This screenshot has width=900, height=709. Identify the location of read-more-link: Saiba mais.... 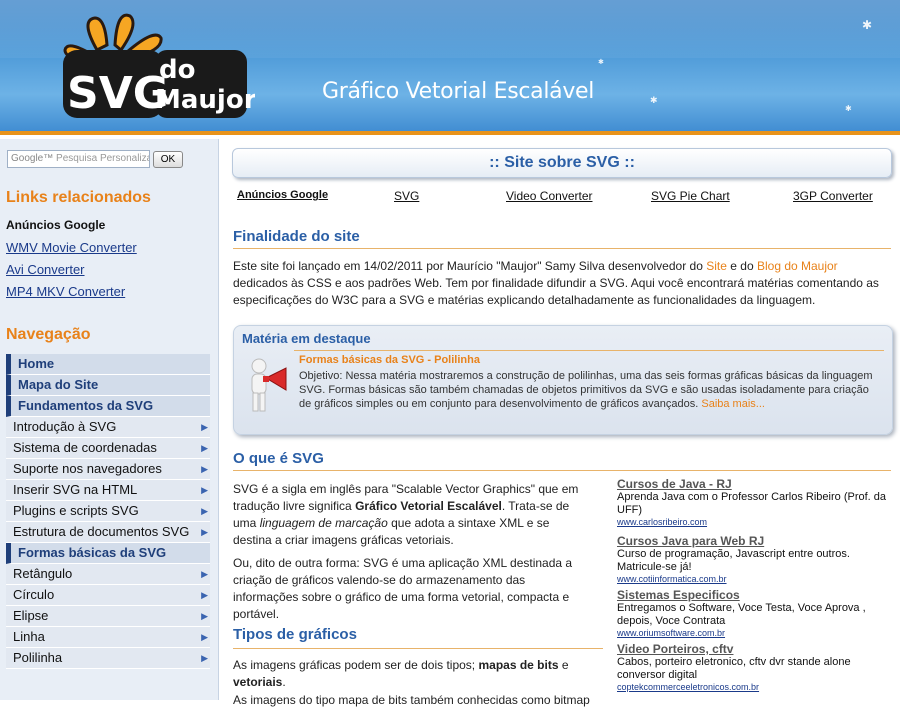
(733, 404).